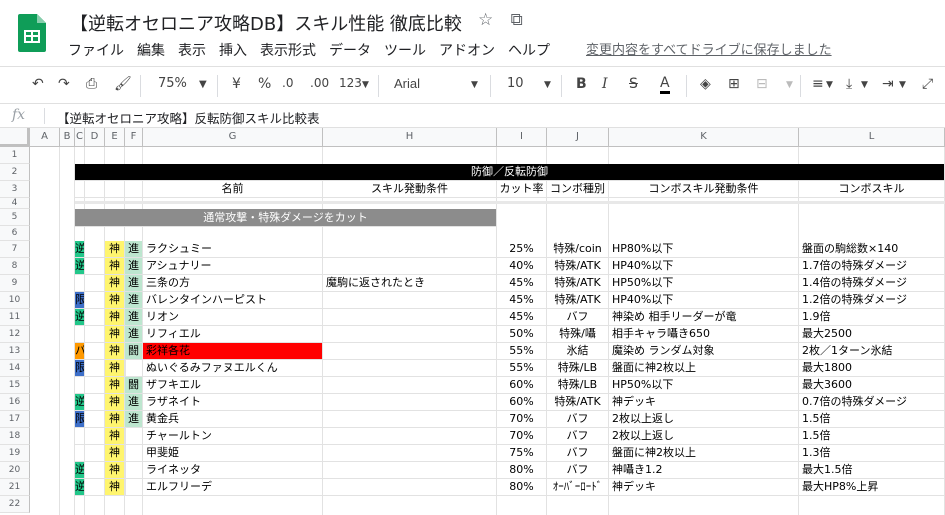  Describe the element at coordinates (15, 172) in the screenshot. I see `row-header-2: 2` at that location.